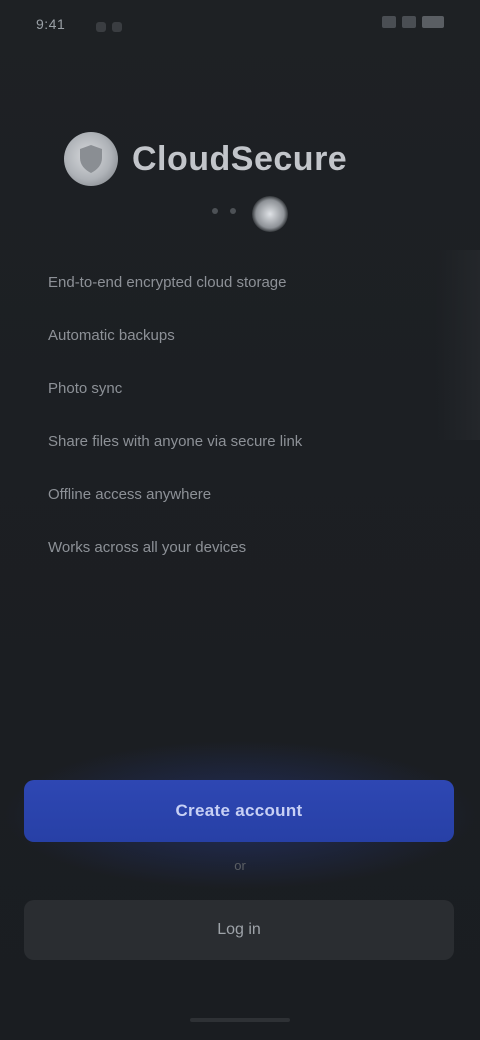  I want to click on status-time: 9:41, so click(51, 24).